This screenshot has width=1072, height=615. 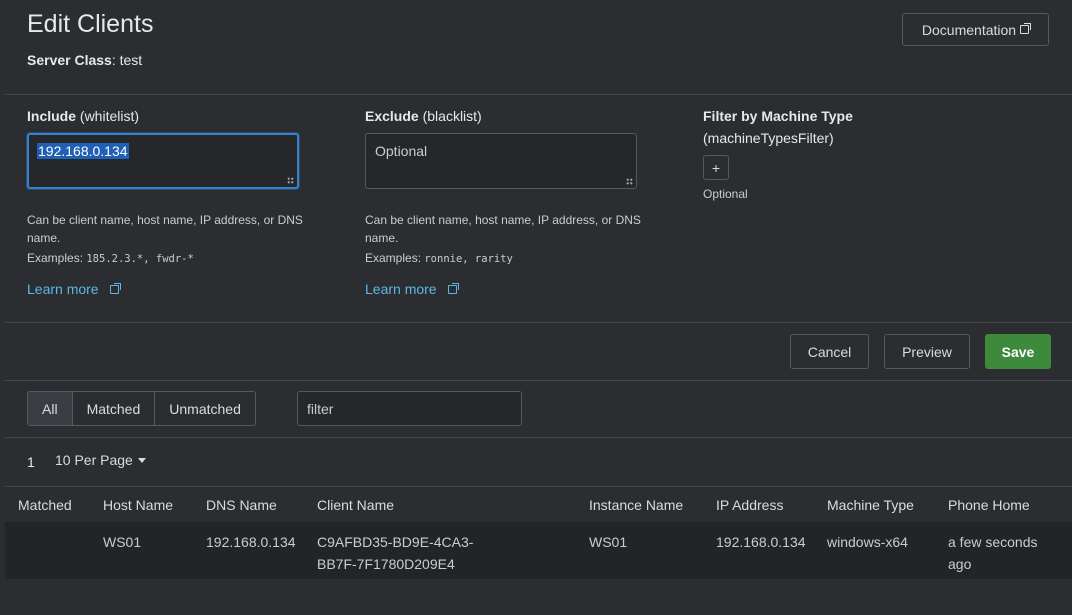 What do you see at coordinates (52, 116) in the screenshot?
I see `include-label-bold: Include` at bounding box center [52, 116].